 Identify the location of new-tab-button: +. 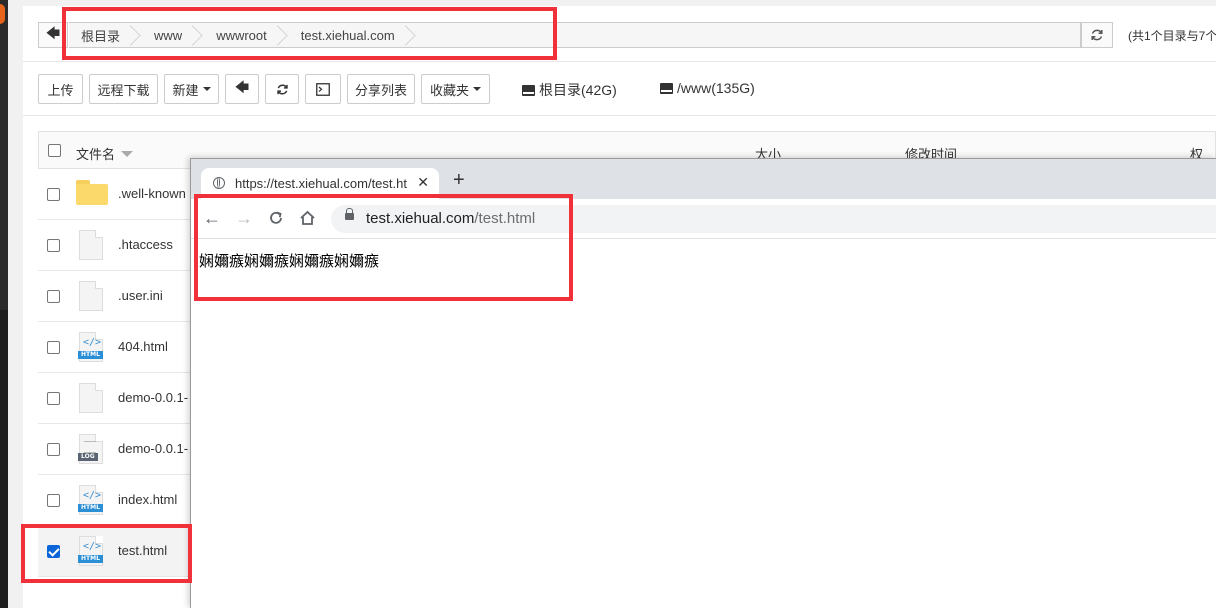
(459, 180).